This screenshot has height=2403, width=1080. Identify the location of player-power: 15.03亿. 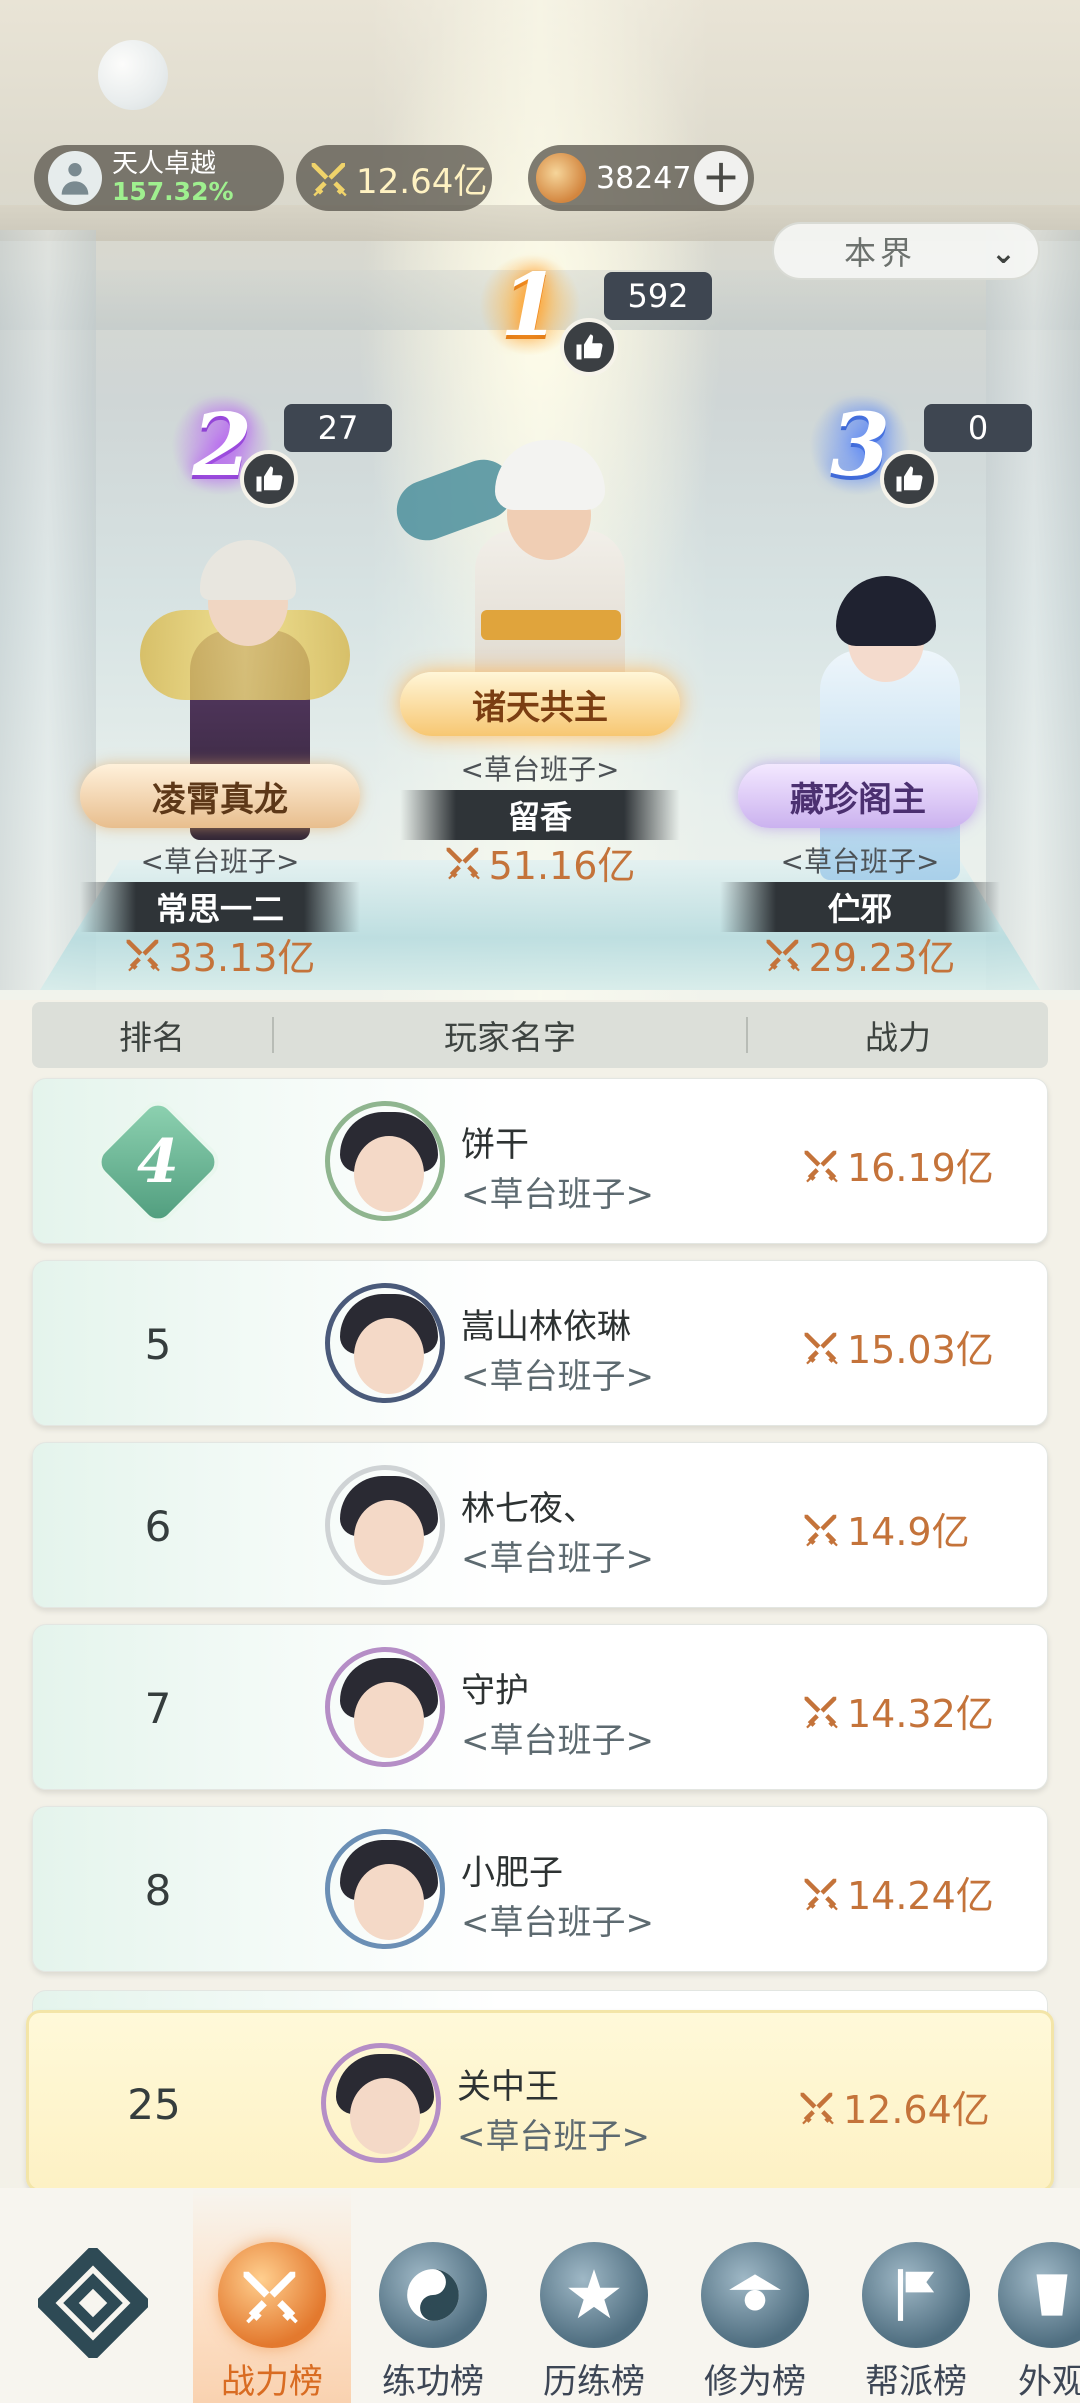
(898, 1346).